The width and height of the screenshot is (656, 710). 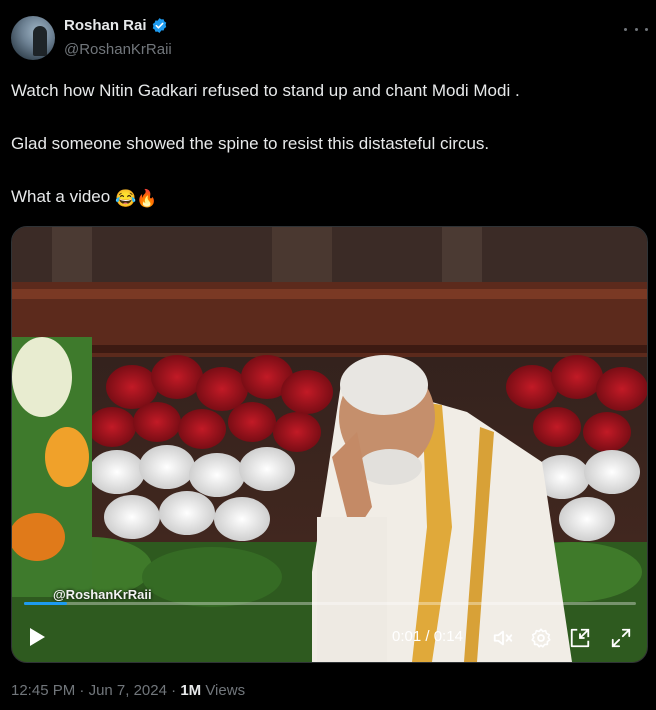 What do you see at coordinates (448, 636) in the screenshot?
I see `time-total: 0:14` at bounding box center [448, 636].